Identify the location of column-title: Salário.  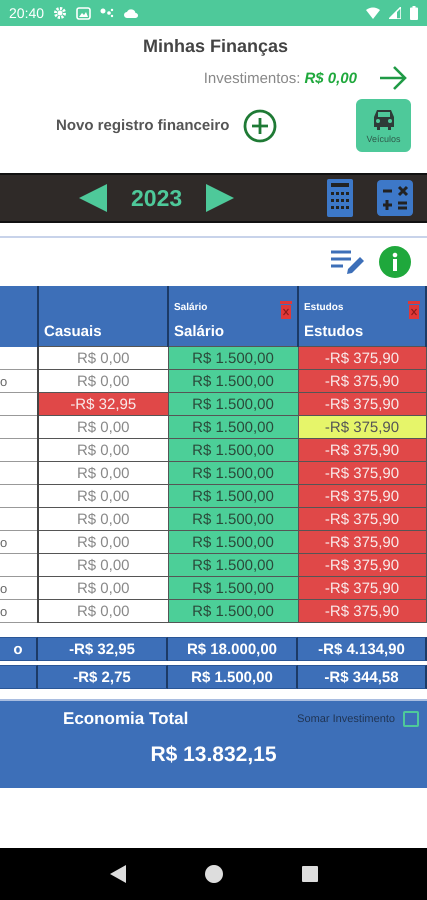
(200, 332).